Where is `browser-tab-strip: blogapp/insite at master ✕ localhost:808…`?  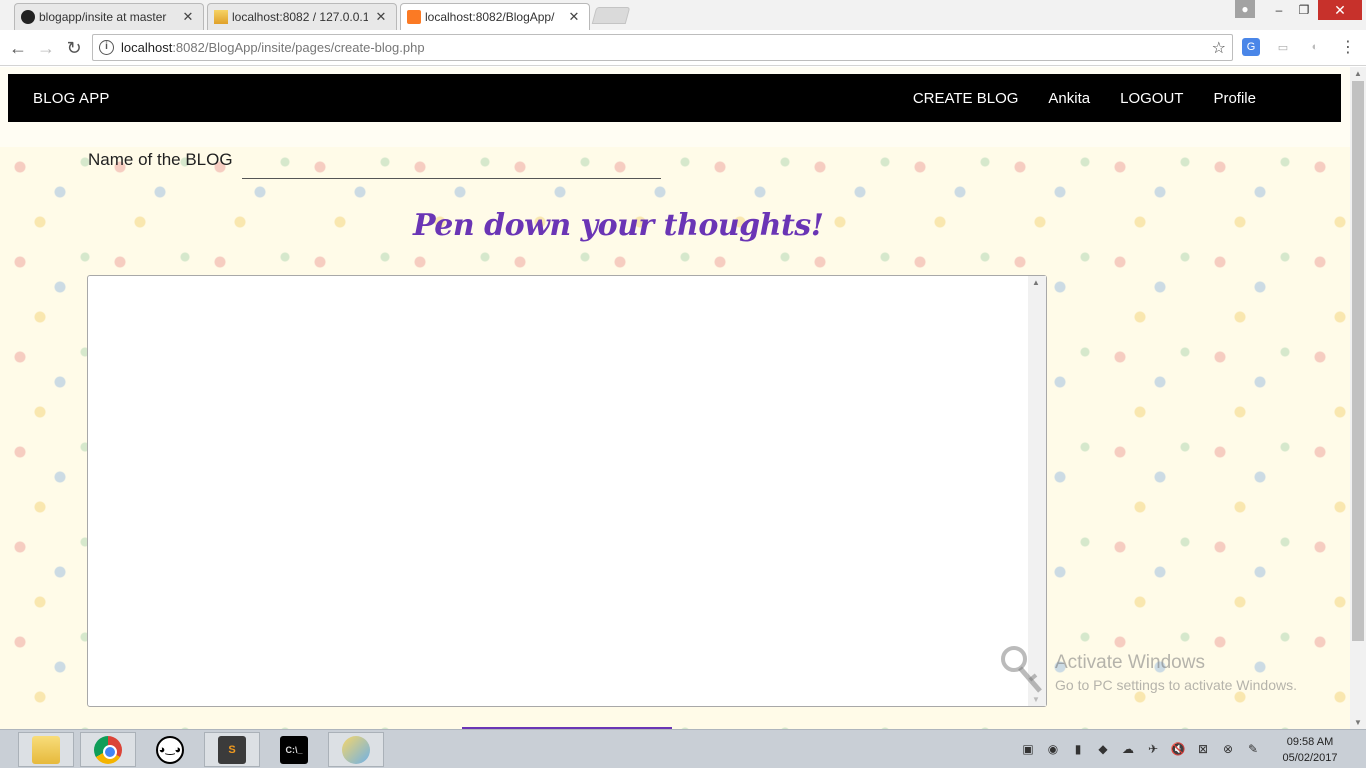 browser-tab-strip: blogapp/insite at master ✕ localhost:808… is located at coordinates (683, 15).